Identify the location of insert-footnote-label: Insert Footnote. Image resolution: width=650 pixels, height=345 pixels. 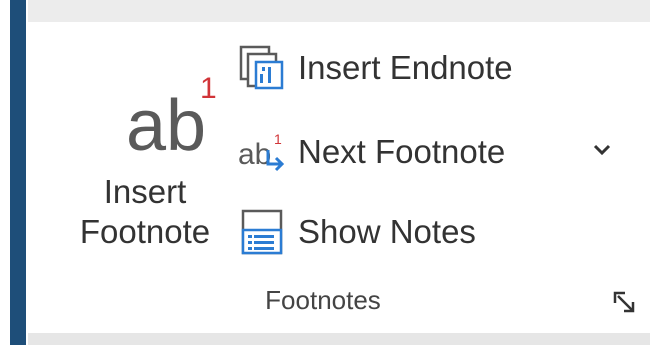
(145, 212).